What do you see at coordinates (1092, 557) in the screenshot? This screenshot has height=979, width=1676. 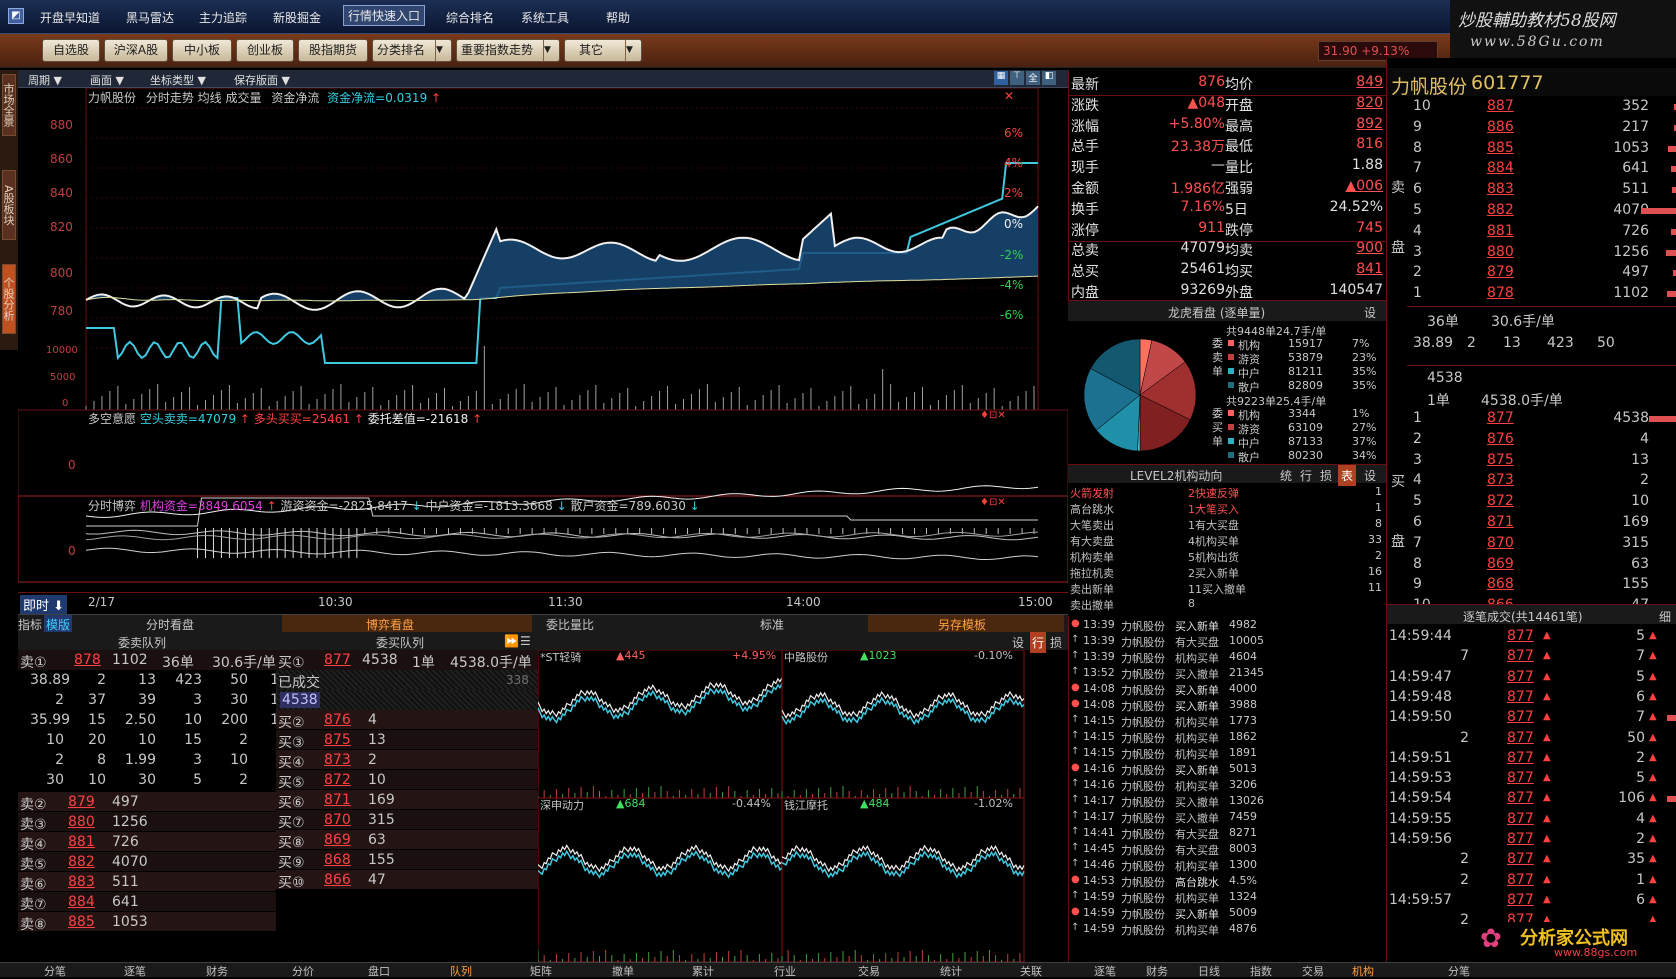 I see `l2-sell-item: 机构卖单` at bounding box center [1092, 557].